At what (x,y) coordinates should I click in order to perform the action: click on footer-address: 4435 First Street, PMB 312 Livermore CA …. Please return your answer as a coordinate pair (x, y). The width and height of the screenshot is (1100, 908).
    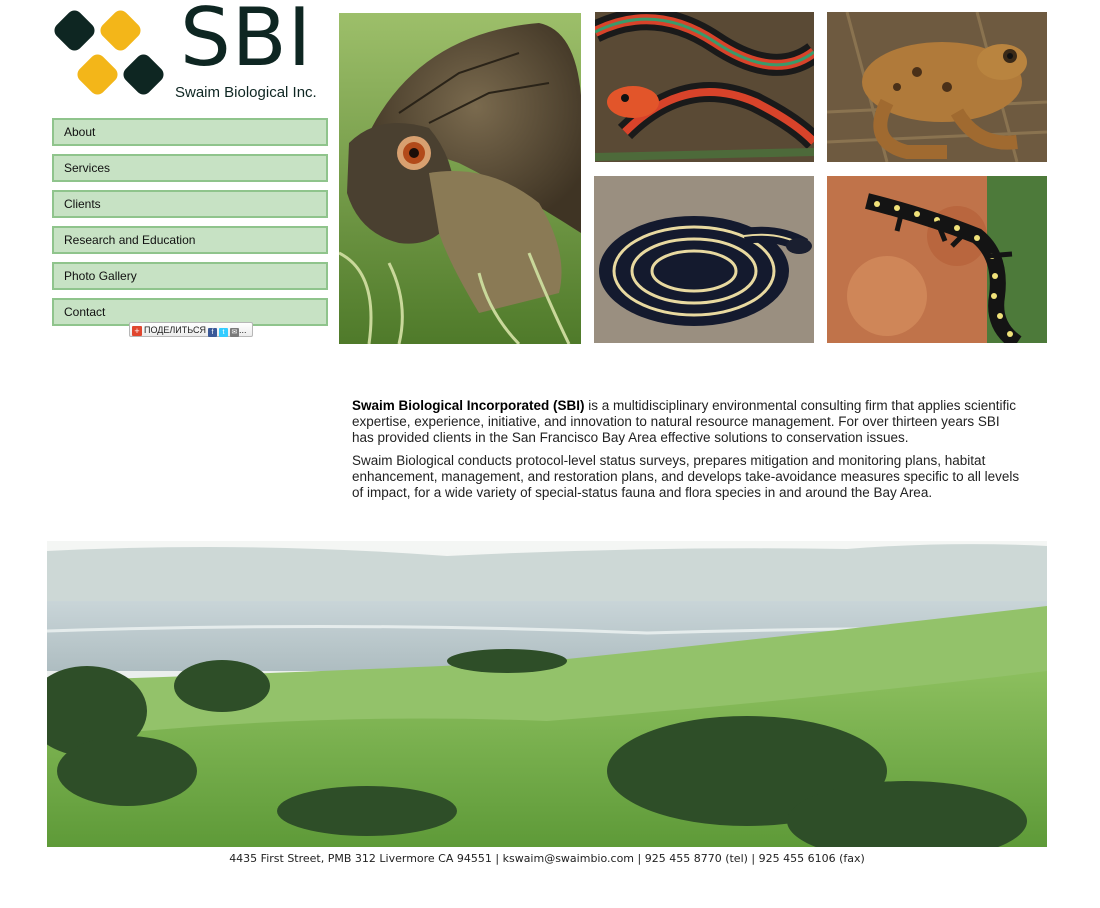
    Looking at the image, I should click on (360, 858).